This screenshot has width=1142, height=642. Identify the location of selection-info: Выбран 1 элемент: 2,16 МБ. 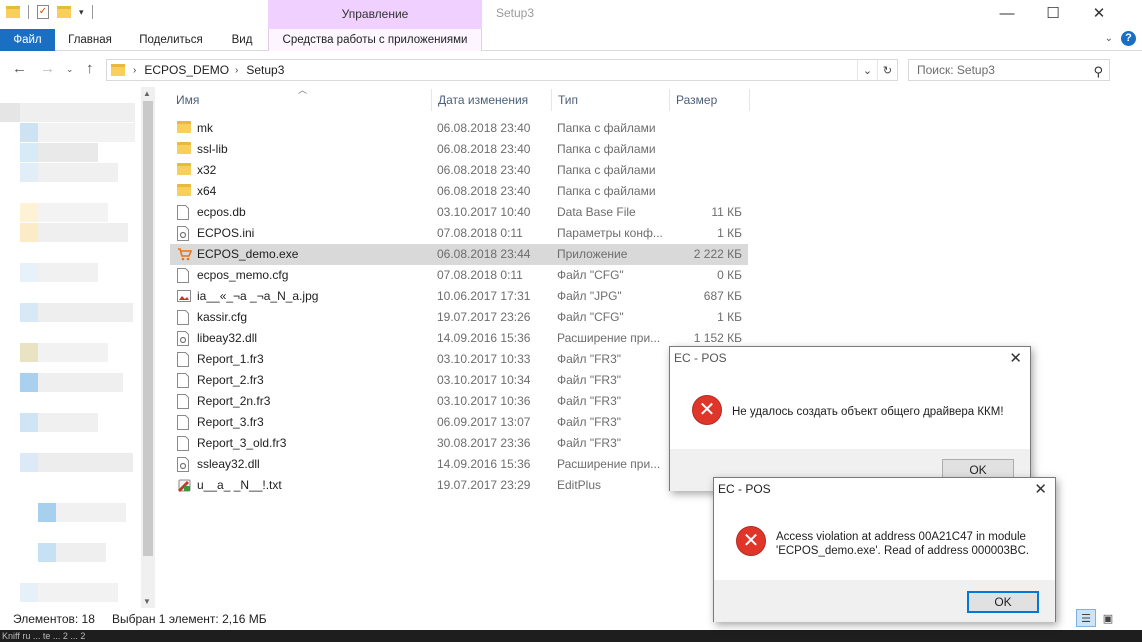
(189, 619).